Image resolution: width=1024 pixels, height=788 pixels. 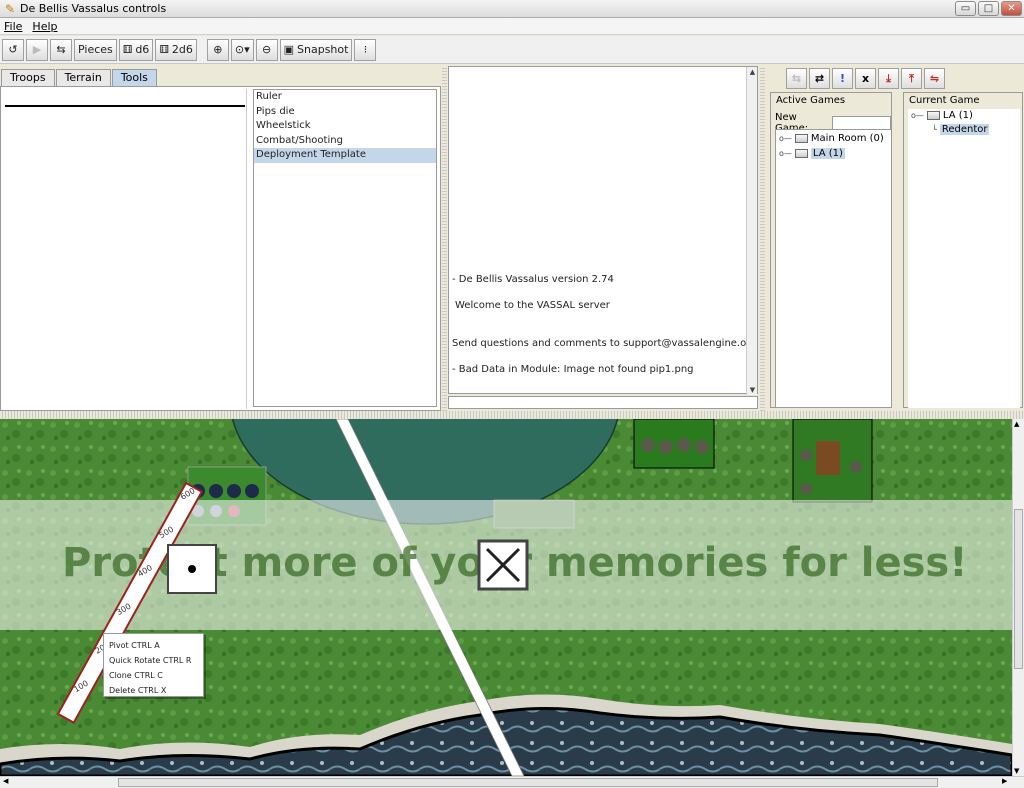 I want to click on swap-arrows-icon: ⇆, so click(x=61, y=49).